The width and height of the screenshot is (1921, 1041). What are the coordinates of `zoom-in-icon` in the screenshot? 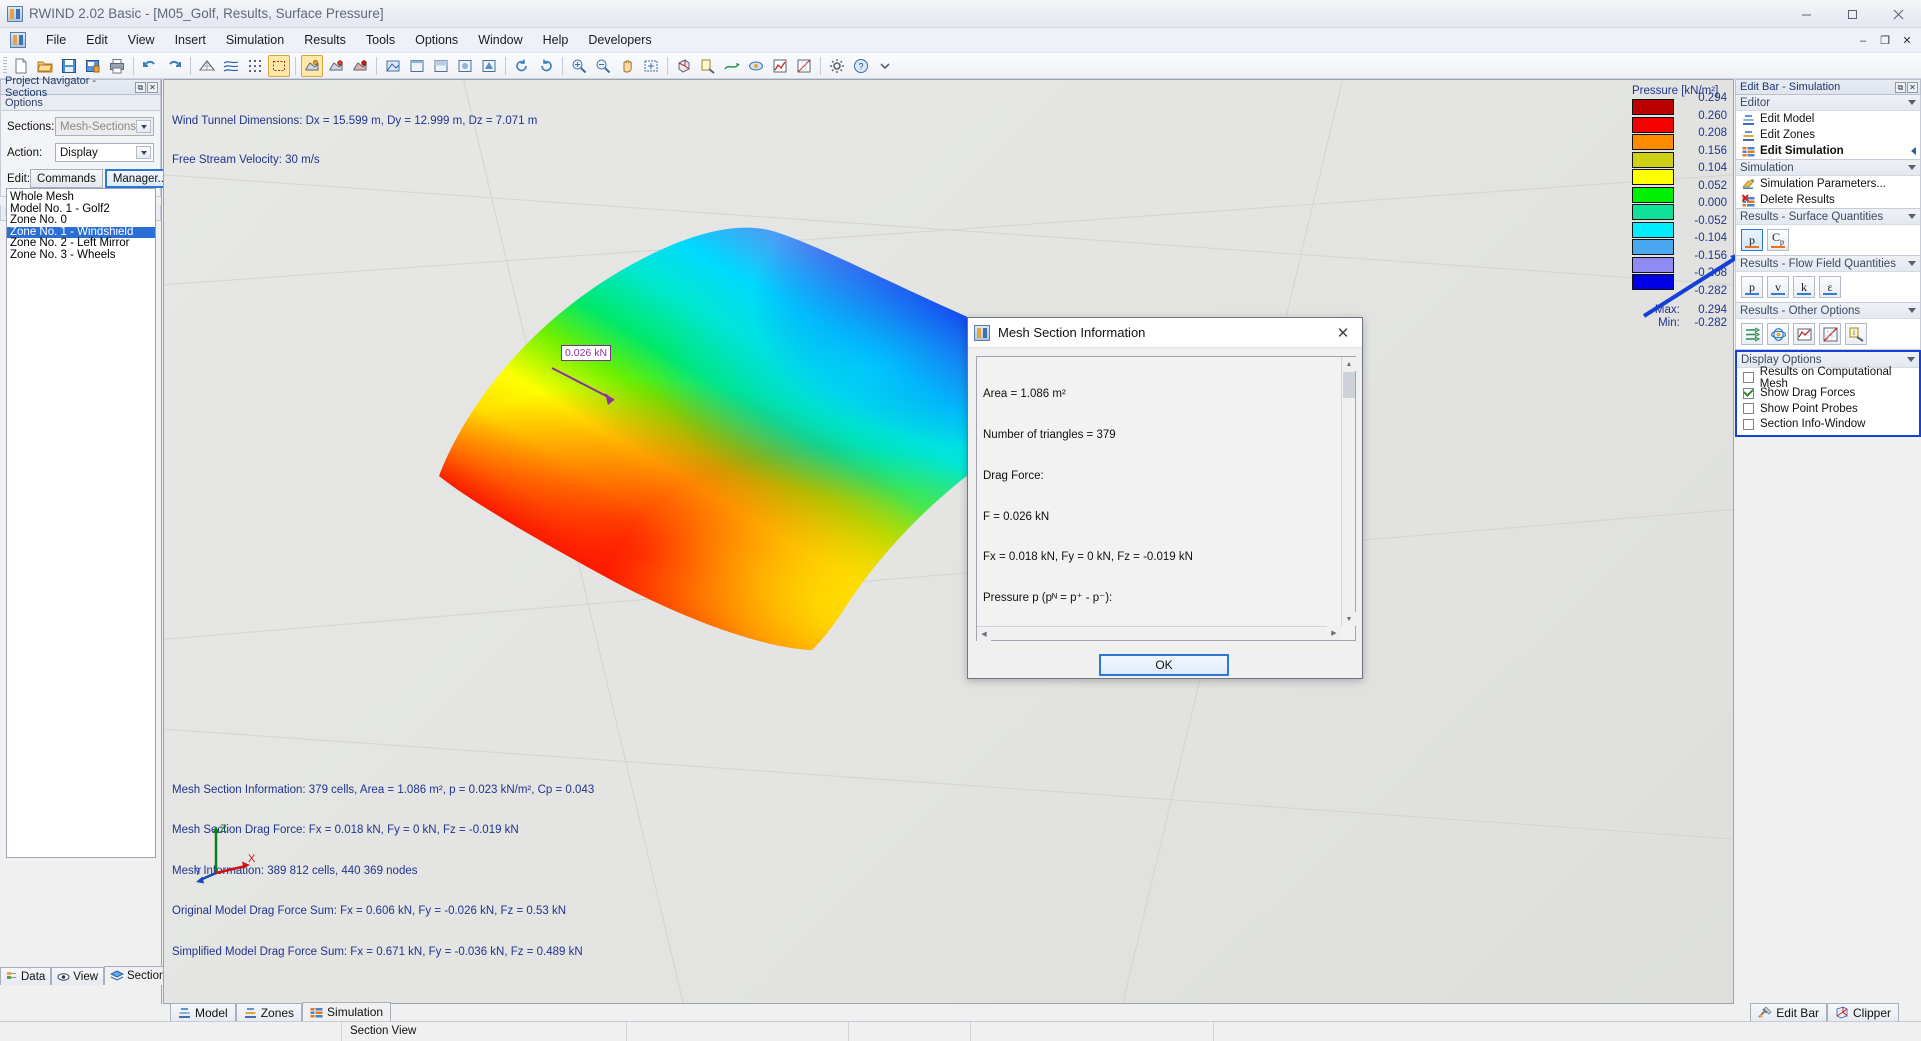 It's located at (579, 66).